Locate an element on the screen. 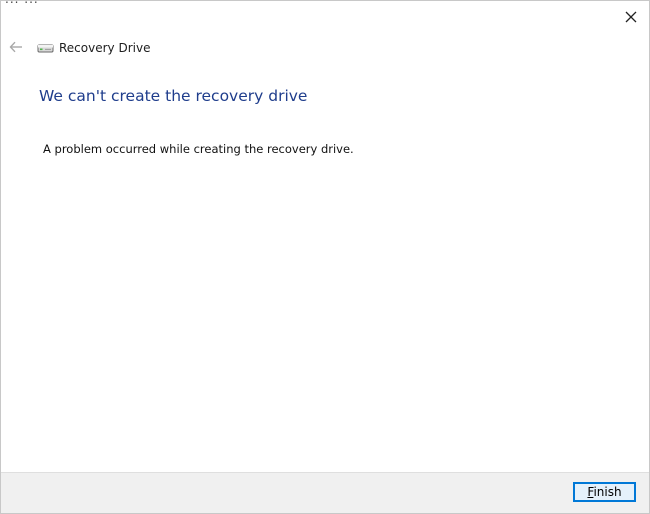 The image size is (650, 514). finish-label: inish is located at coordinates (607, 492).